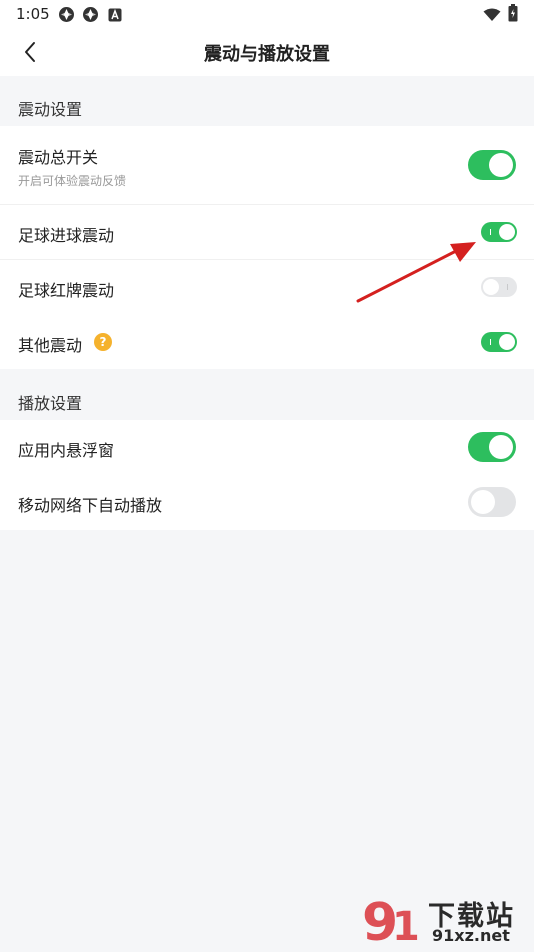 Image resolution: width=534 pixels, height=952 pixels. What do you see at coordinates (499, 287) in the screenshot?
I see `red-card-vibration-toggle` at bounding box center [499, 287].